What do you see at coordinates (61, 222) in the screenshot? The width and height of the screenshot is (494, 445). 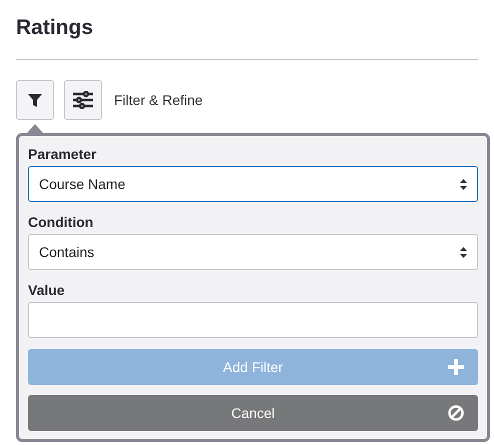 I see `field-label: Condition` at bounding box center [61, 222].